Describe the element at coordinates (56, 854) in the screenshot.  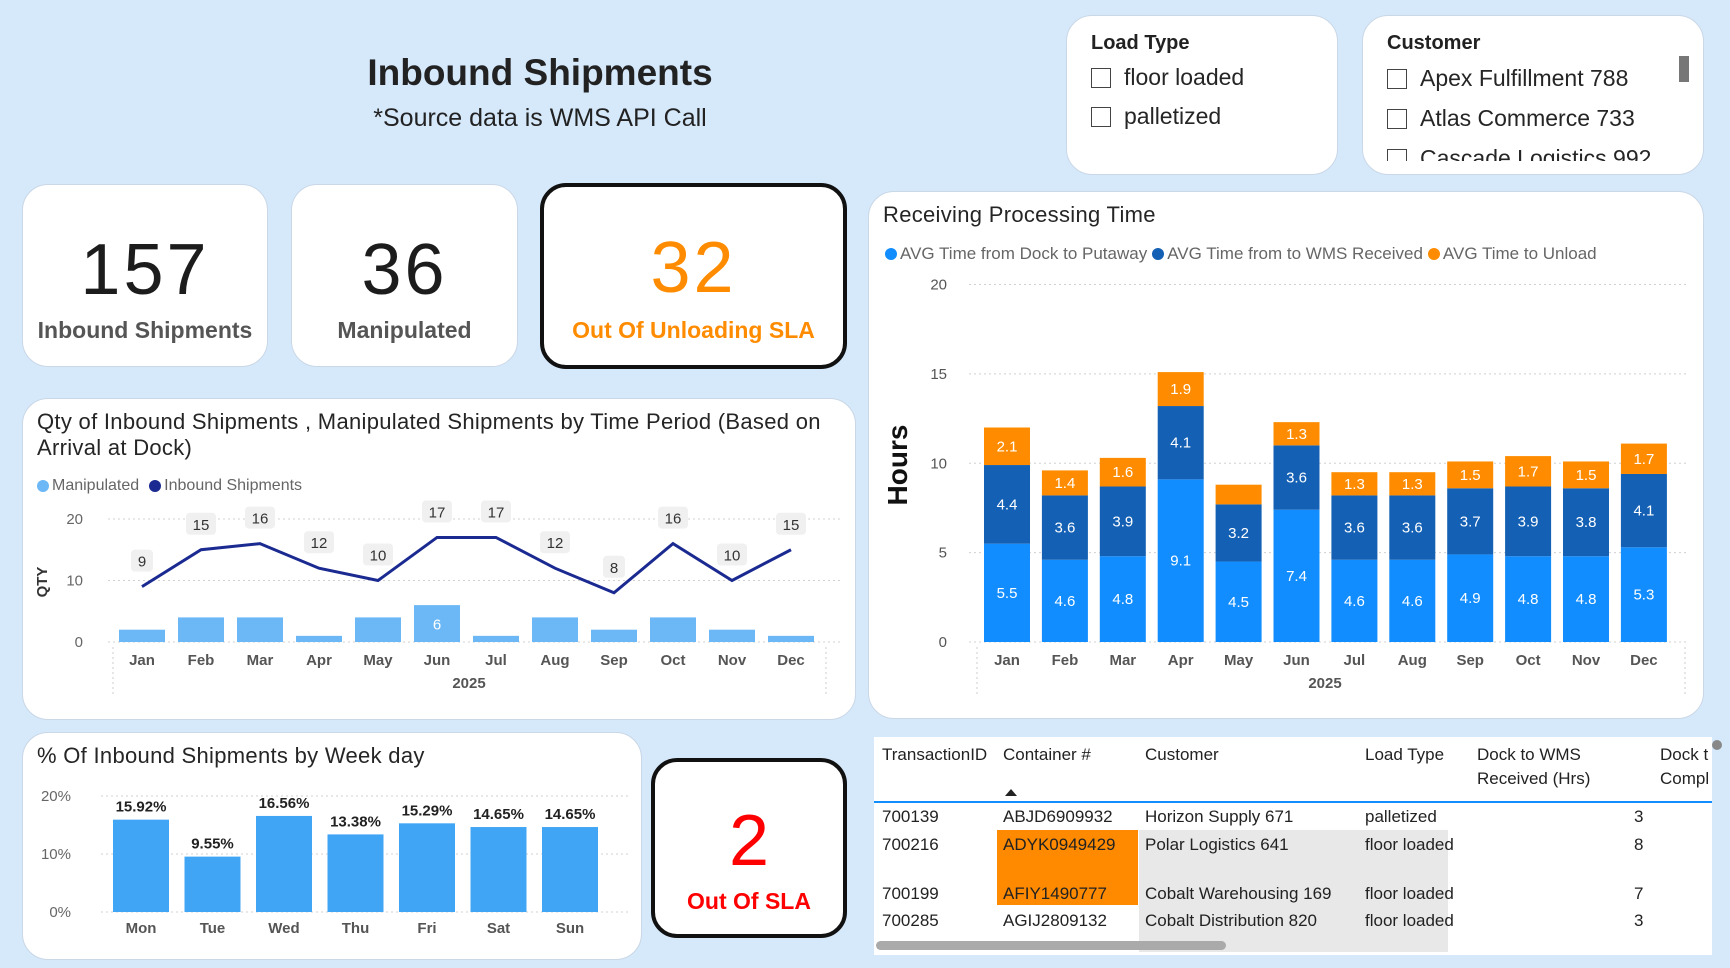
I see `y-tick-label: 10%` at that location.